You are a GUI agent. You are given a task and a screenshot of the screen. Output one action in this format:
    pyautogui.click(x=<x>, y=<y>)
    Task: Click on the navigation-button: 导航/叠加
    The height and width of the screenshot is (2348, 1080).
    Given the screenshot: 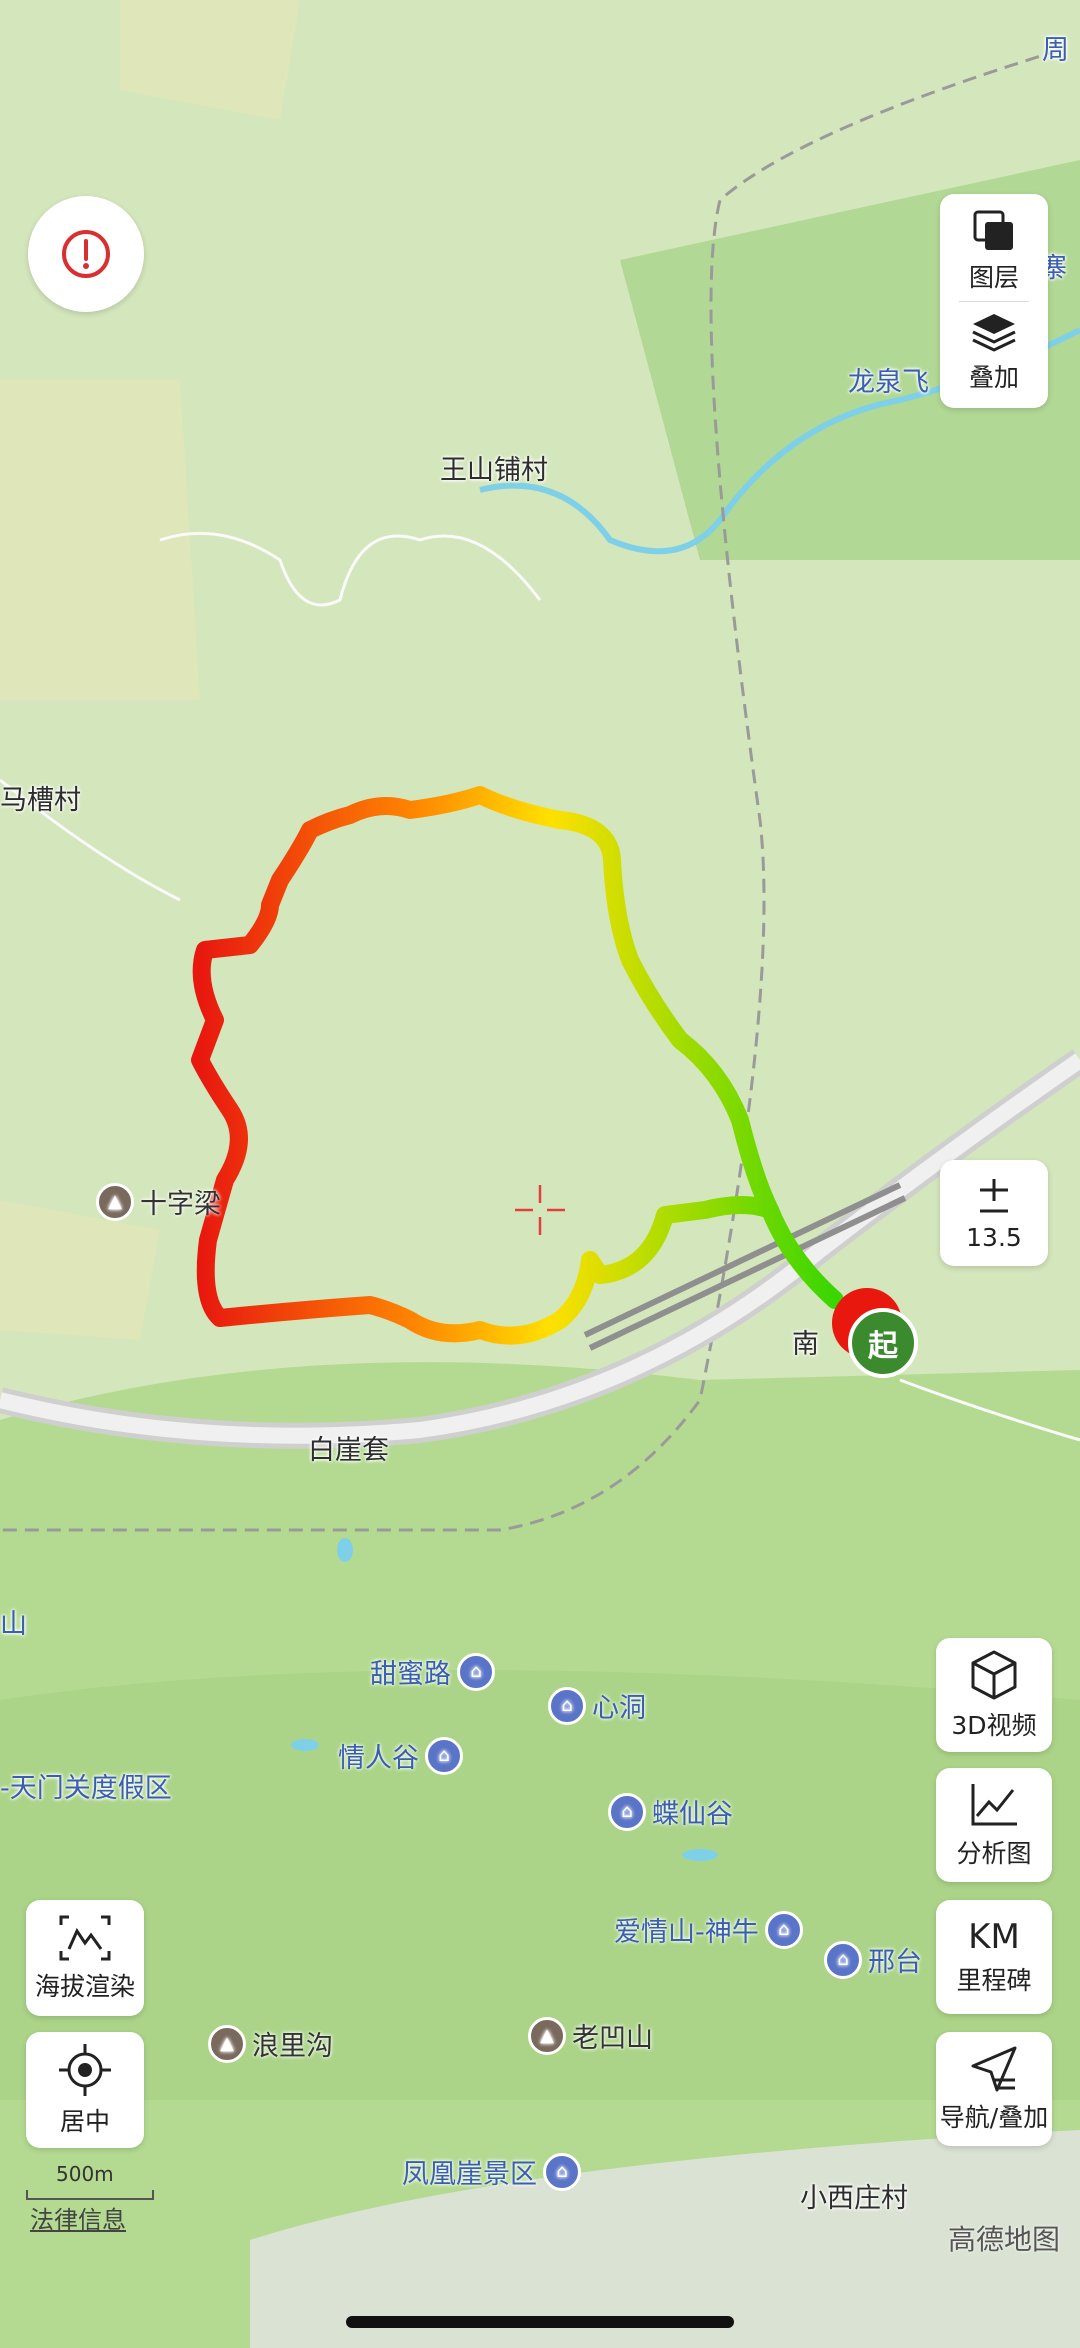 What is the action you would take?
    pyautogui.click(x=994, y=2089)
    